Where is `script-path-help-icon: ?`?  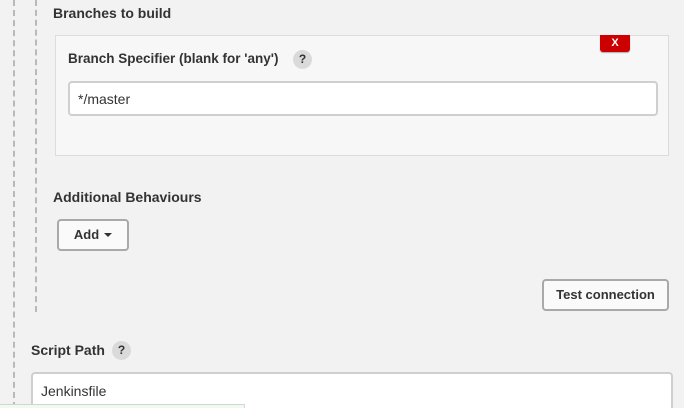 script-path-help-icon: ? is located at coordinates (121, 350).